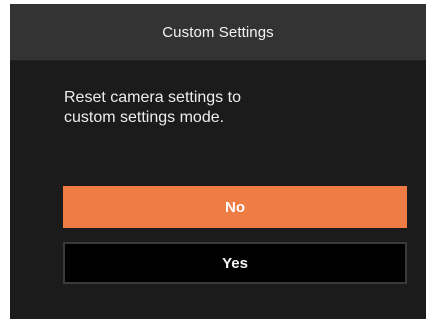  I want to click on dialog-title: Custom Settings, so click(218, 32).